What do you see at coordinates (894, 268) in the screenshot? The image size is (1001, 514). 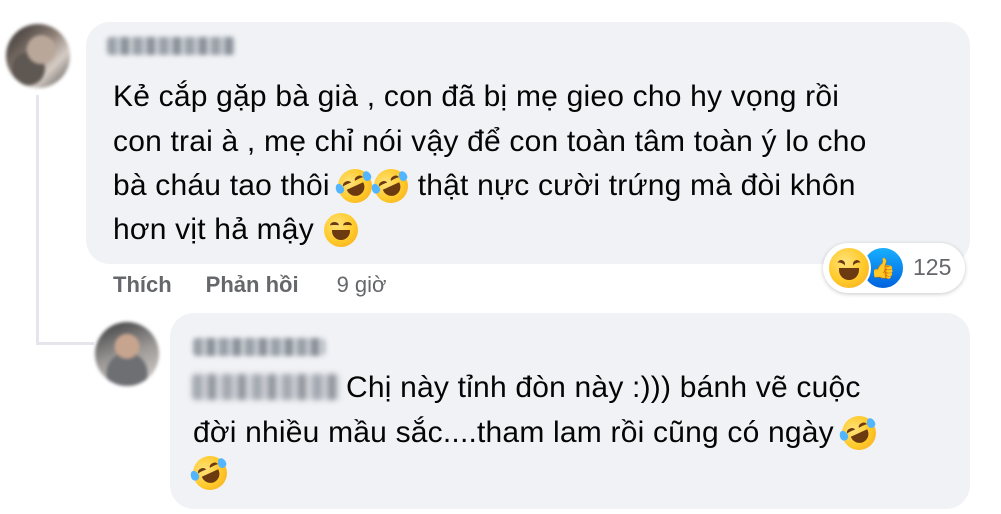 I see `reaction-summary: 👍 125` at bounding box center [894, 268].